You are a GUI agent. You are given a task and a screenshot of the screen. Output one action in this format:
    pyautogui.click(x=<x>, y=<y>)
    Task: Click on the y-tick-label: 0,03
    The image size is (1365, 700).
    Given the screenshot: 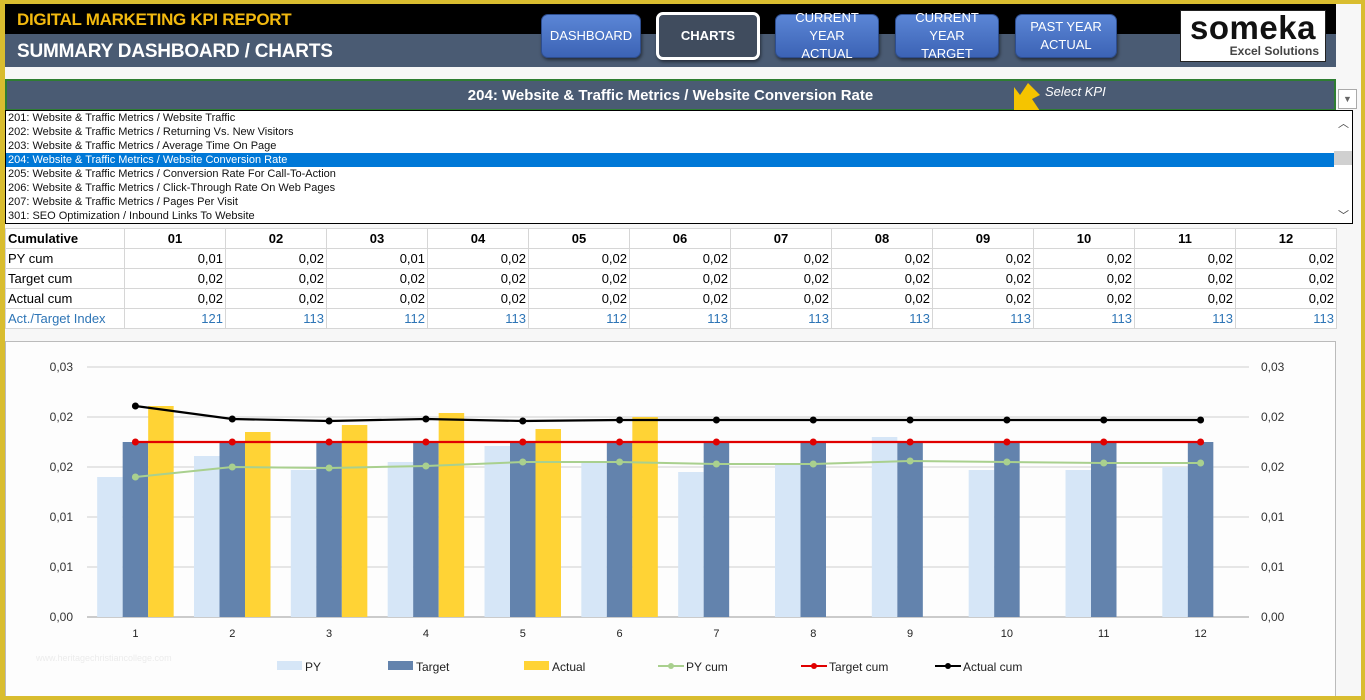 What is the action you would take?
    pyautogui.click(x=62, y=367)
    